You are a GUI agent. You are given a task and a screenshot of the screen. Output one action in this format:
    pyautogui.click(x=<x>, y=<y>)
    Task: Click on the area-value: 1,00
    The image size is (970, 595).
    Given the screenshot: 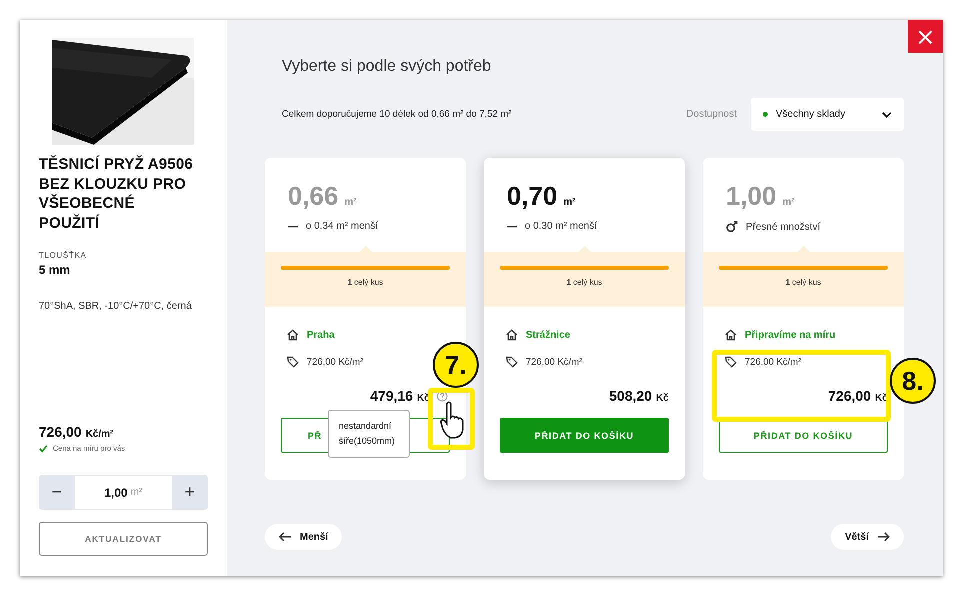 What is the action you would take?
    pyautogui.click(x=751, y=196)
    